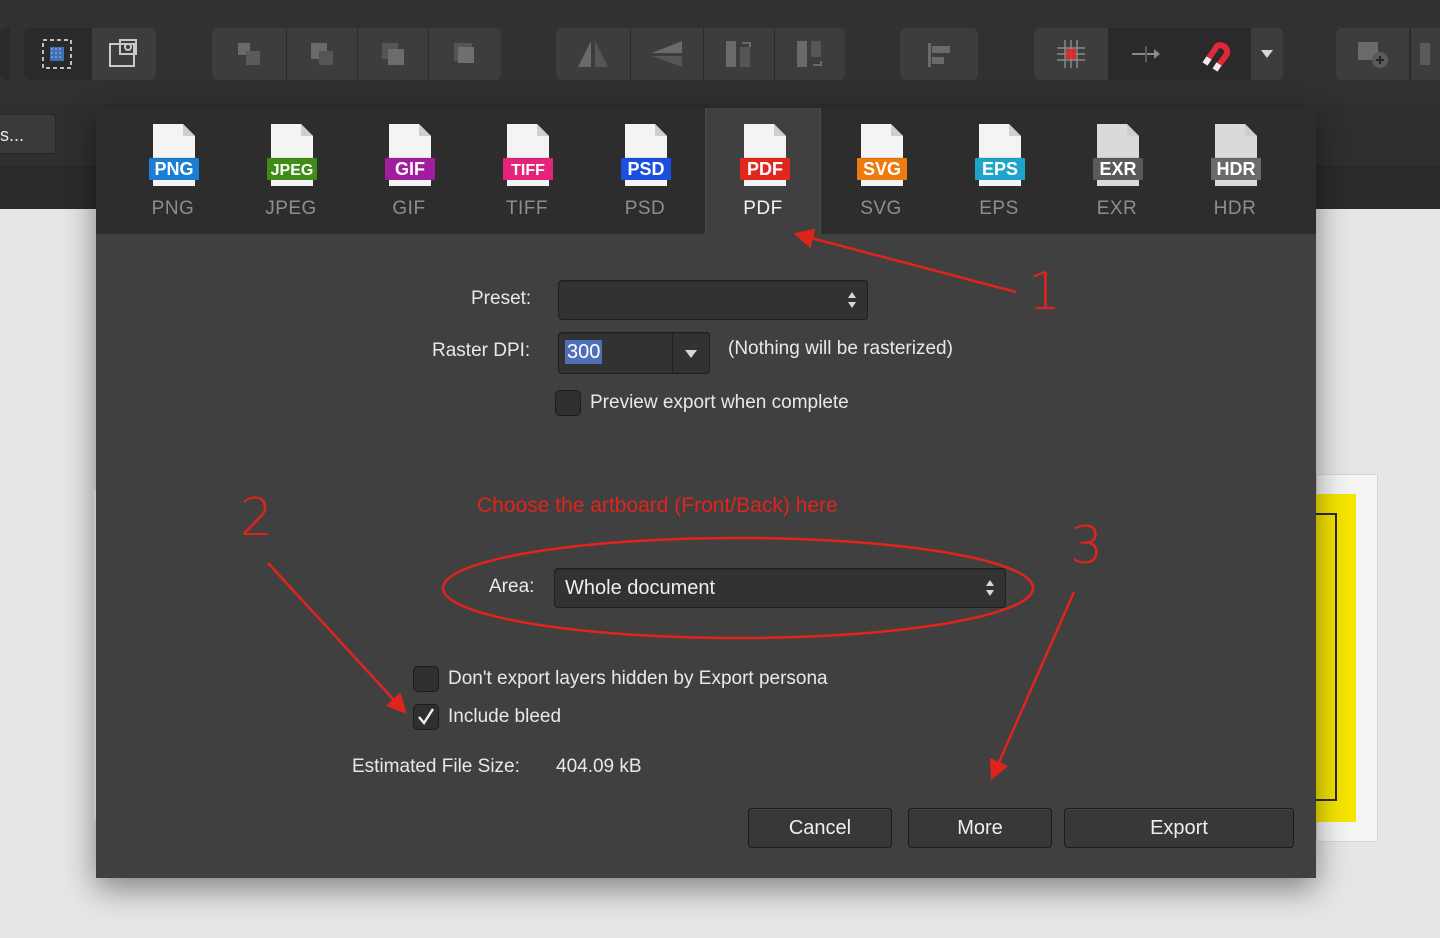  I want to click on hdr-file-icon: HDR, so click(1236, 155).